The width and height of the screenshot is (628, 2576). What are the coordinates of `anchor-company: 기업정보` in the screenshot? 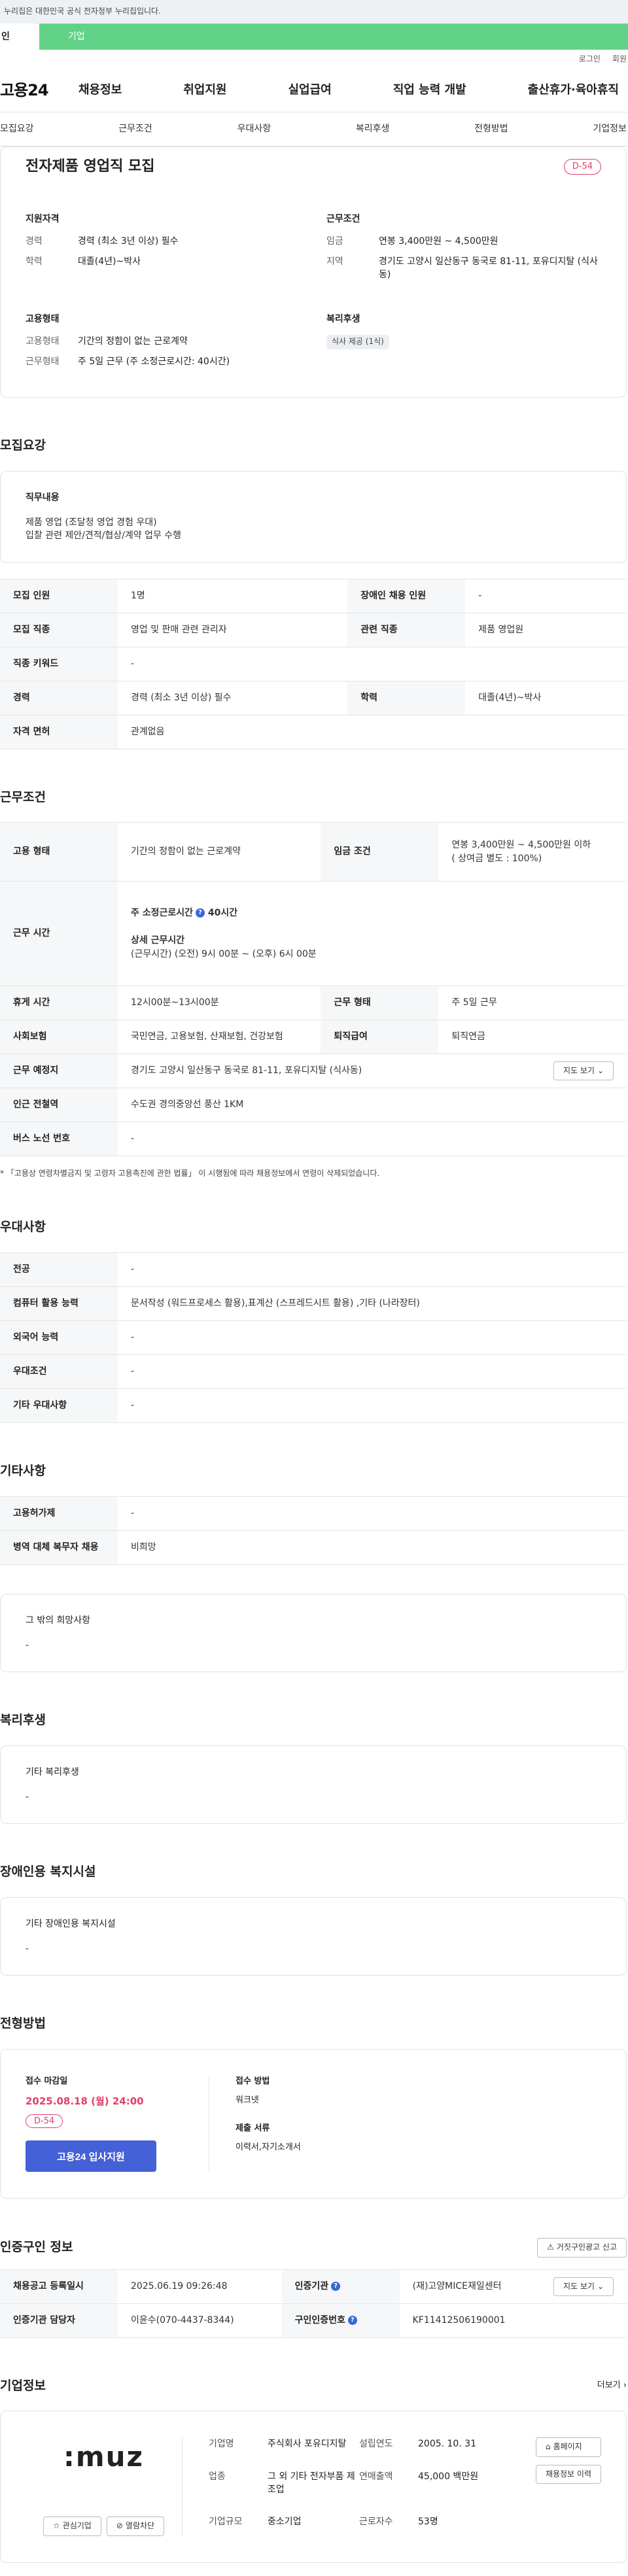 It's located at (610, 129).